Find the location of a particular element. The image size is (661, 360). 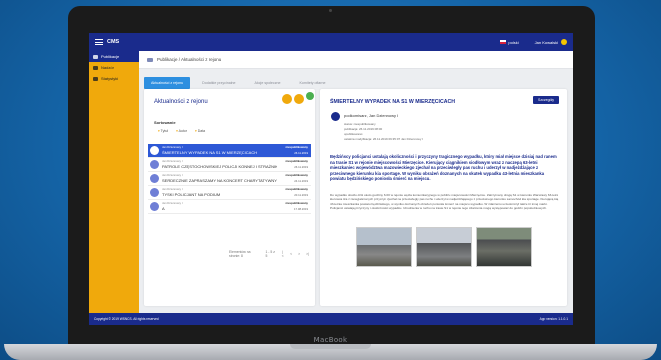

user-name: Jan Kowalski is located at coordinates (546, 42).